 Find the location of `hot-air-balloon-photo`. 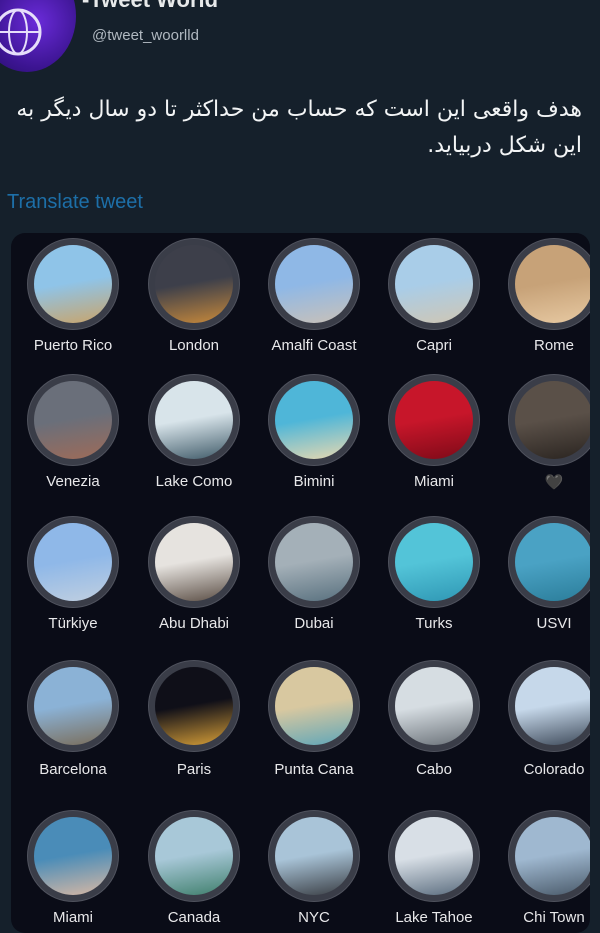

hot-air-balloon-photo is located at coordinates (73, 562).